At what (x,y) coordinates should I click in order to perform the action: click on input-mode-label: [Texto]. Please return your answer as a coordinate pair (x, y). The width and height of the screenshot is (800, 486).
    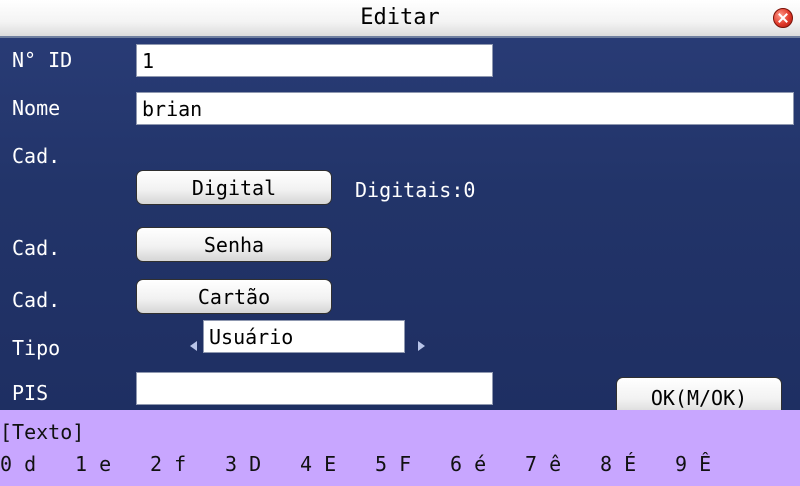
    Looking at the image, I should click on (42, 432).